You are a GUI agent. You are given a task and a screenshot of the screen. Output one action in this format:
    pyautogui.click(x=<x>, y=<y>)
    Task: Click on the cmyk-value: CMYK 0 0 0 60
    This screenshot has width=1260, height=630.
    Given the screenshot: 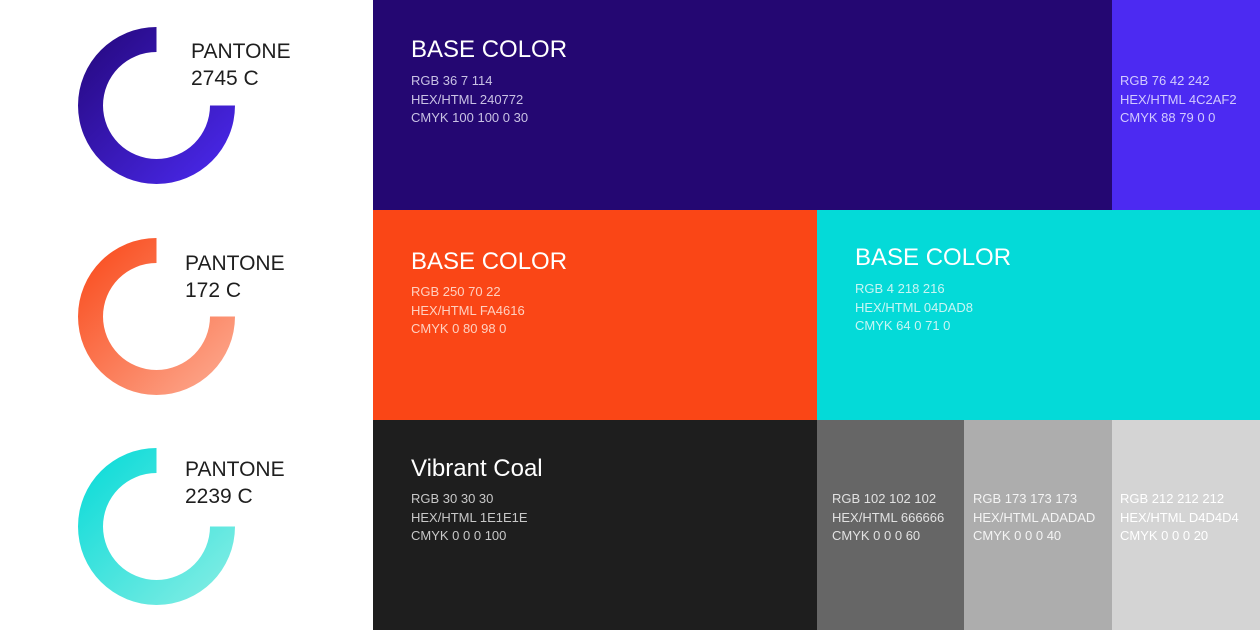 What is the action you would take?
    pyautogui.click(x=876, y=535)
    